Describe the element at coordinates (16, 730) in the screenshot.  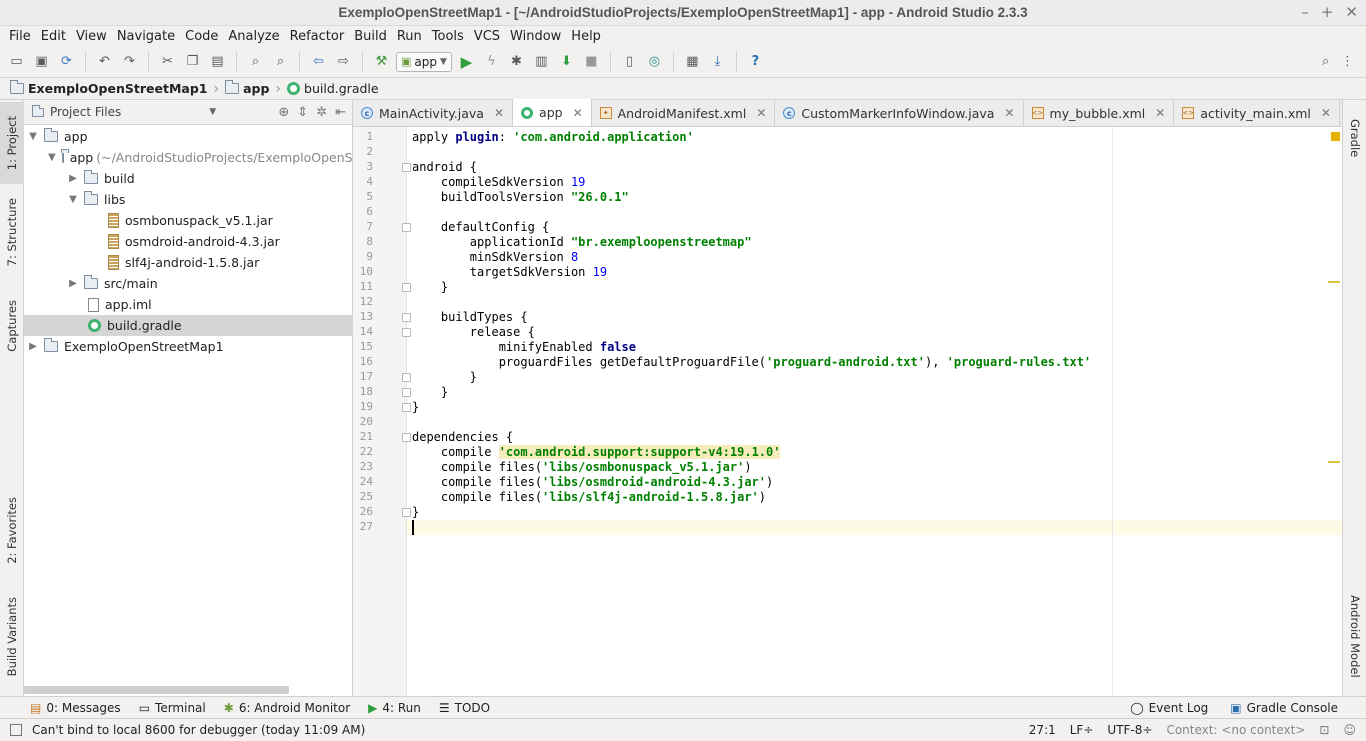
I see `tool-windows-toggle-icon` at that location.